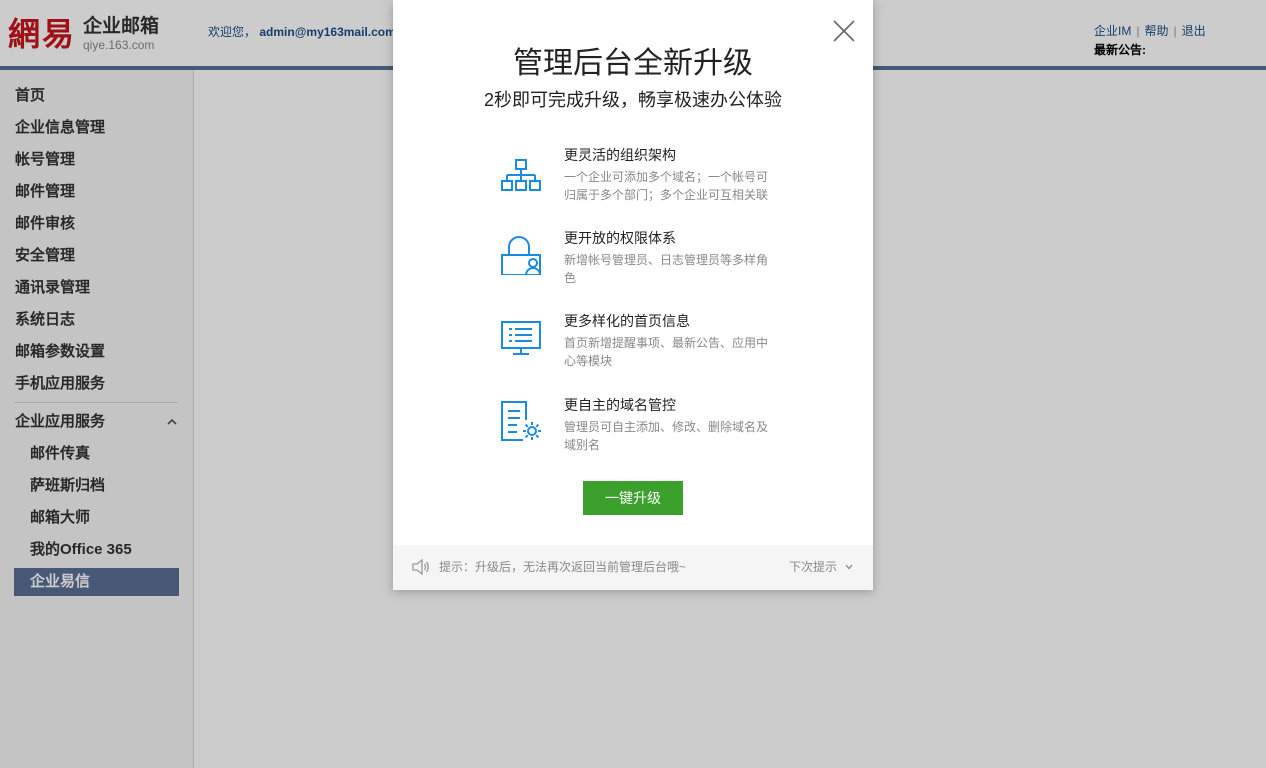  What do you see at coordinates (521, 175) in the screenshot?
I see `org-structure-icon` at bounding box center [521, 175].